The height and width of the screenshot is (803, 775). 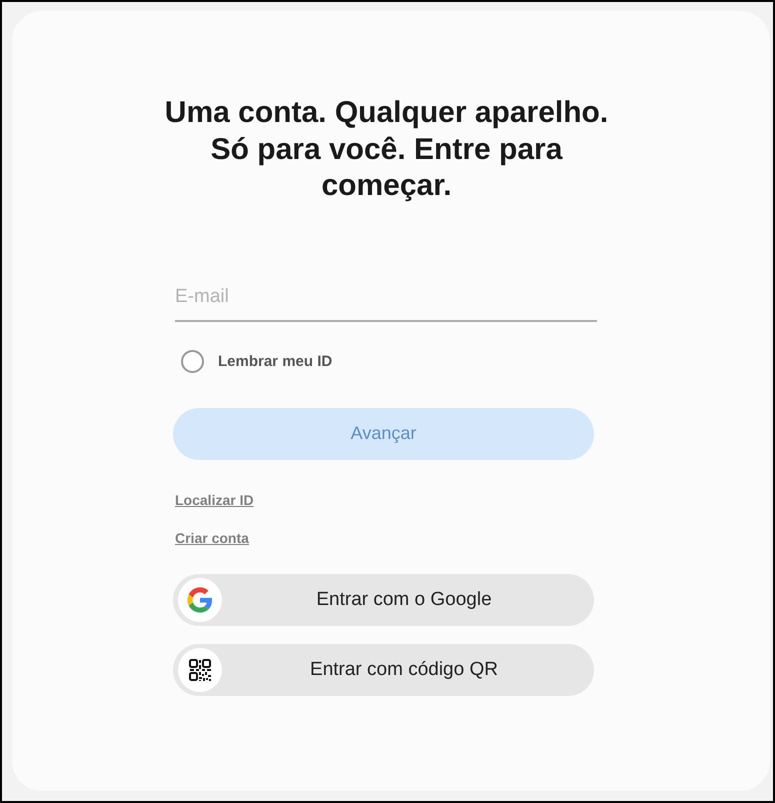 I want to click on g-logo-icon, so click(x=200, y=600).